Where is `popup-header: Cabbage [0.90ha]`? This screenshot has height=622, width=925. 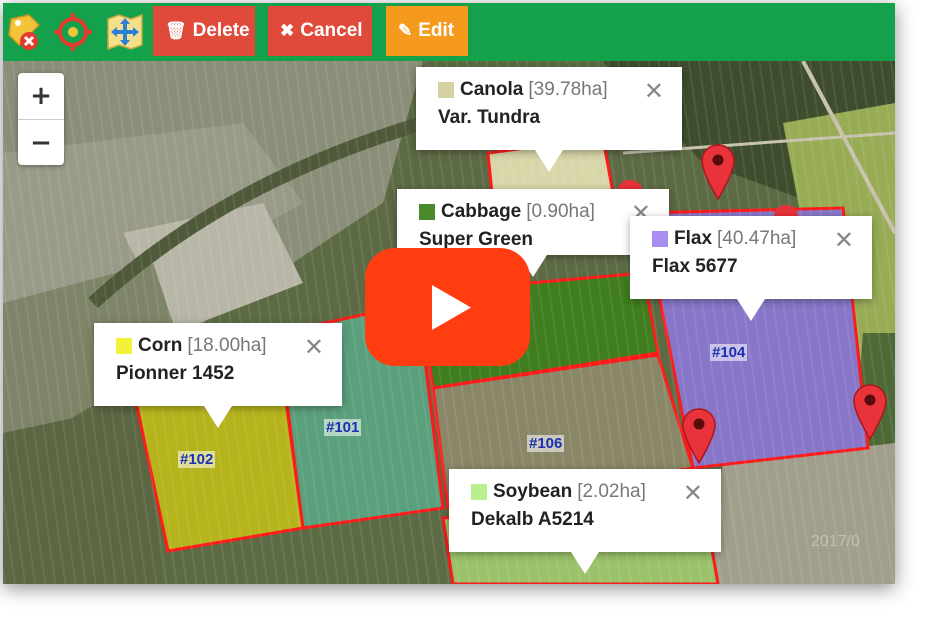
popup-header: Cabbage [0.90ha] is located at coordinates (533, 212).